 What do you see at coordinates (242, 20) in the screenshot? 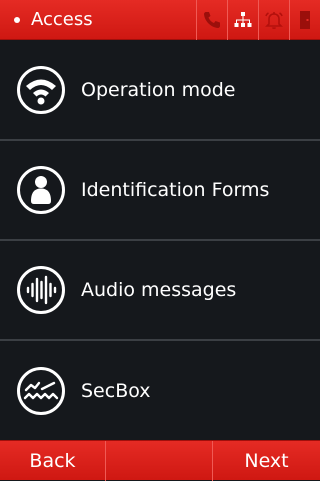
I see `network-icon` at bounding box center [242, 20].